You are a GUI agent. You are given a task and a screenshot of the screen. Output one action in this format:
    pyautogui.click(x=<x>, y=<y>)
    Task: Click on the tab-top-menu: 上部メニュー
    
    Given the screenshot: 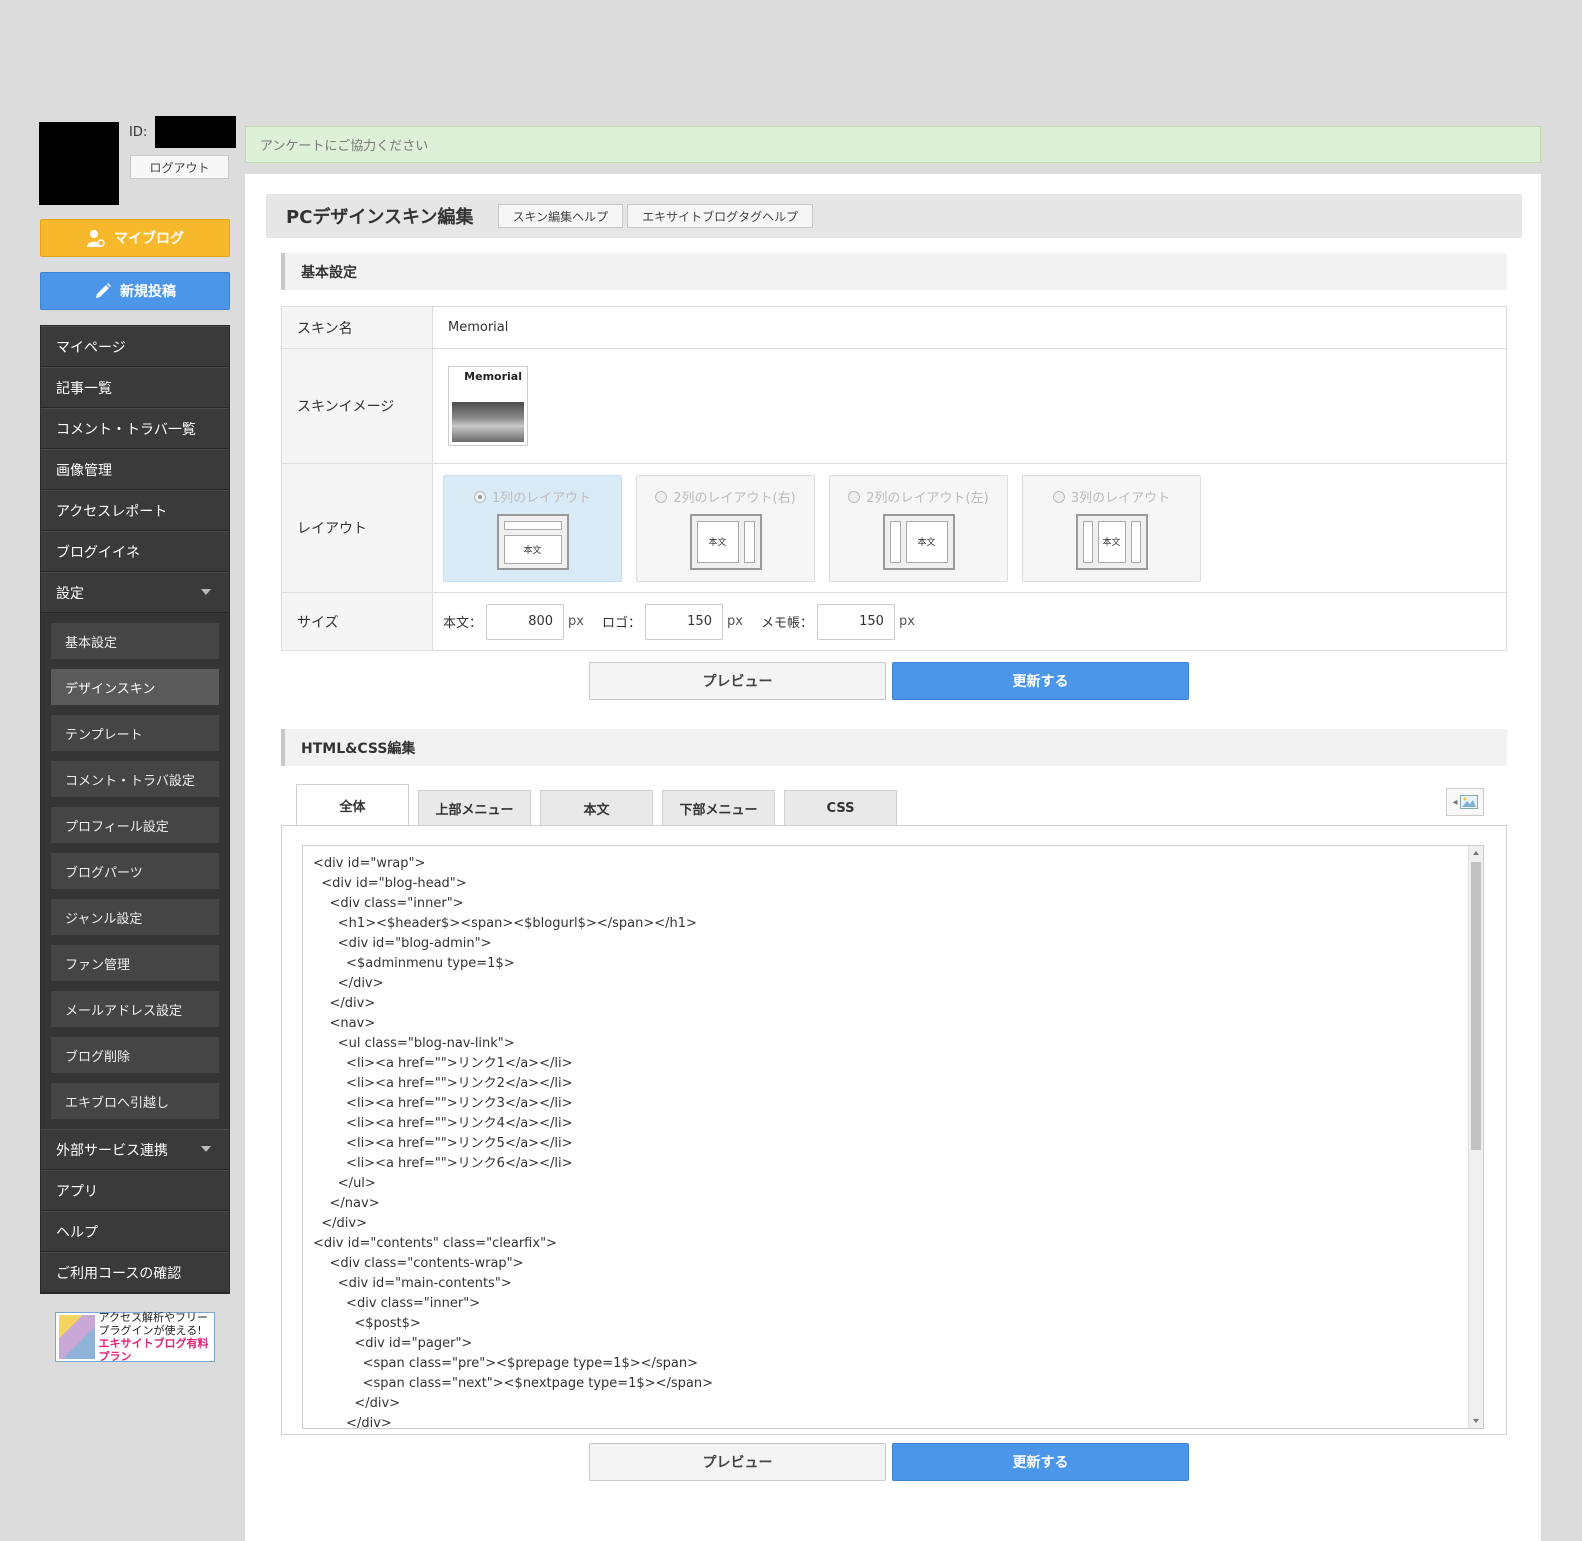 What is the action you would take?
    pyautogui.click(x=474, y=808)
    